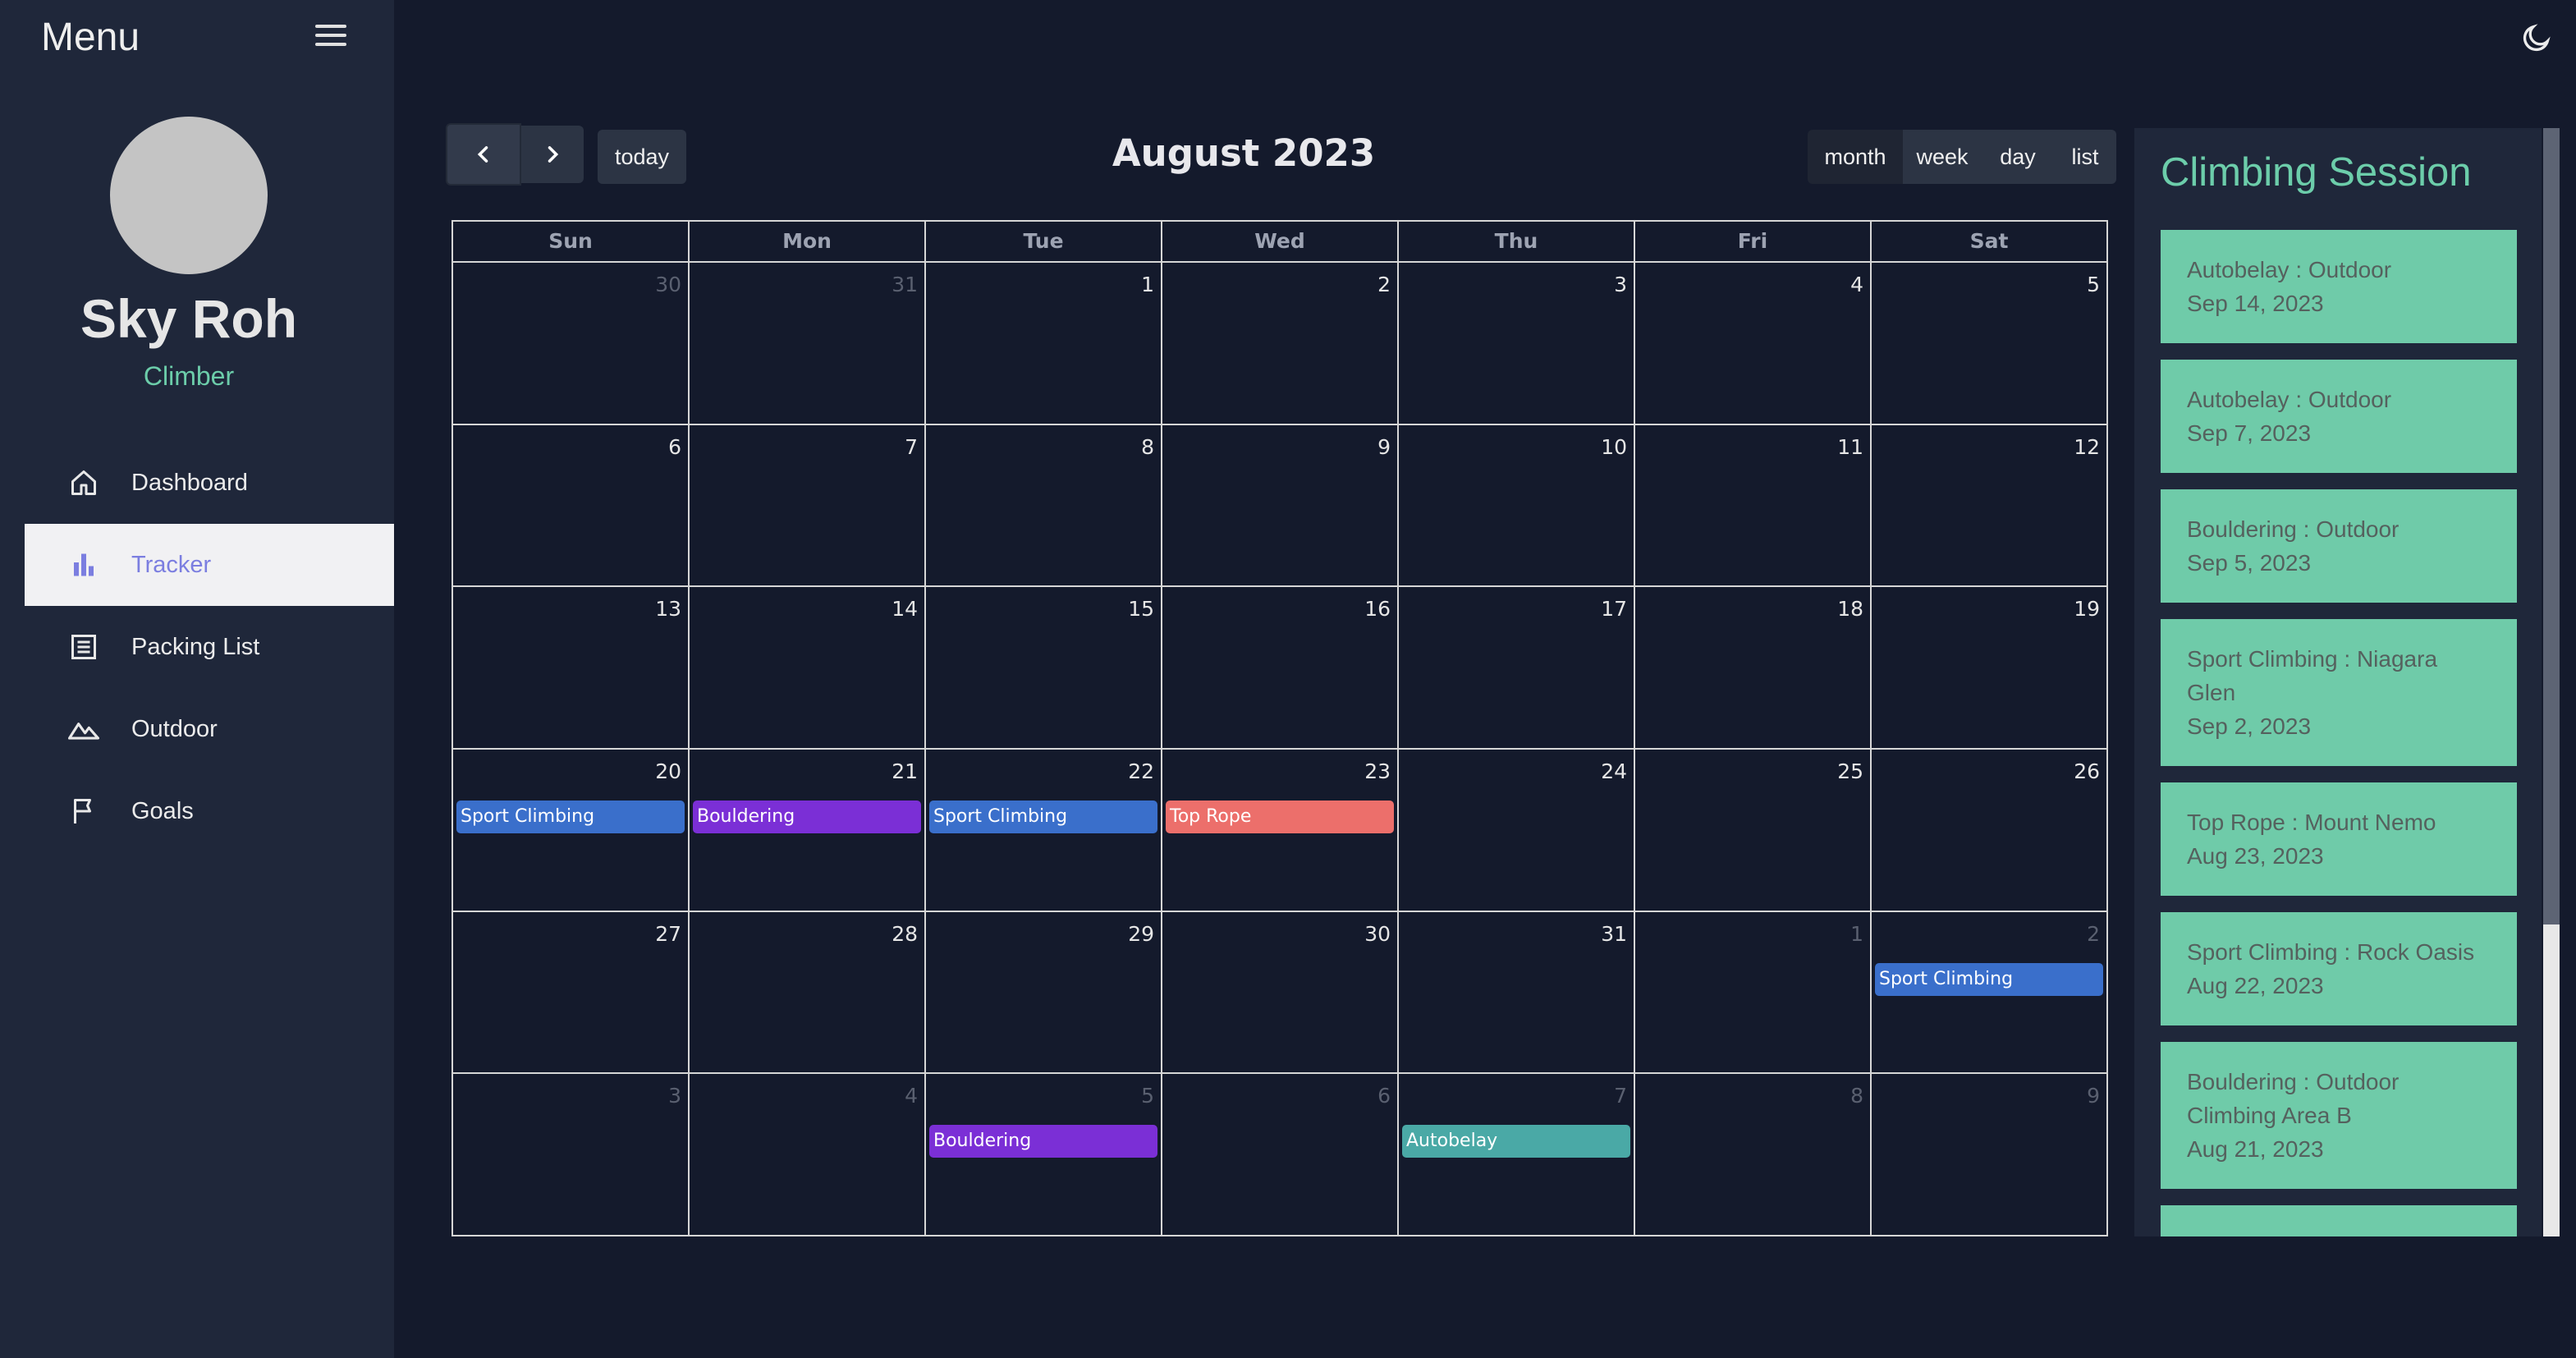 Image resolution: width=2576 pixels, height=1358 pixels. What do you see at coordinates (808, 505) in the screenshot?
I see `day-cell: 7` at bounding box center [808, 505].